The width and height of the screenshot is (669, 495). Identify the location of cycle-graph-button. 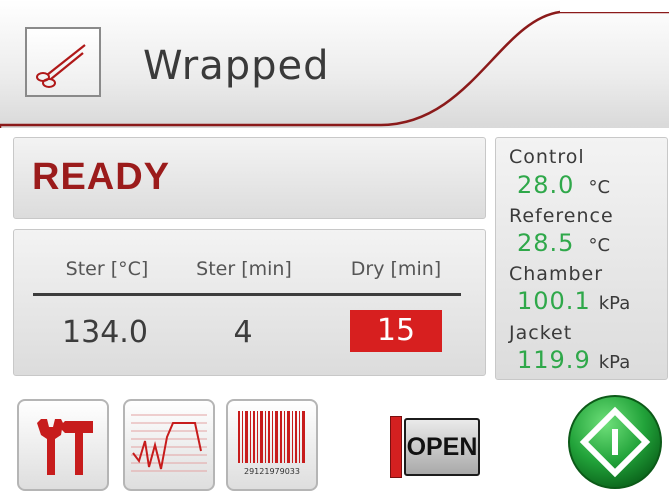
(169, 445).